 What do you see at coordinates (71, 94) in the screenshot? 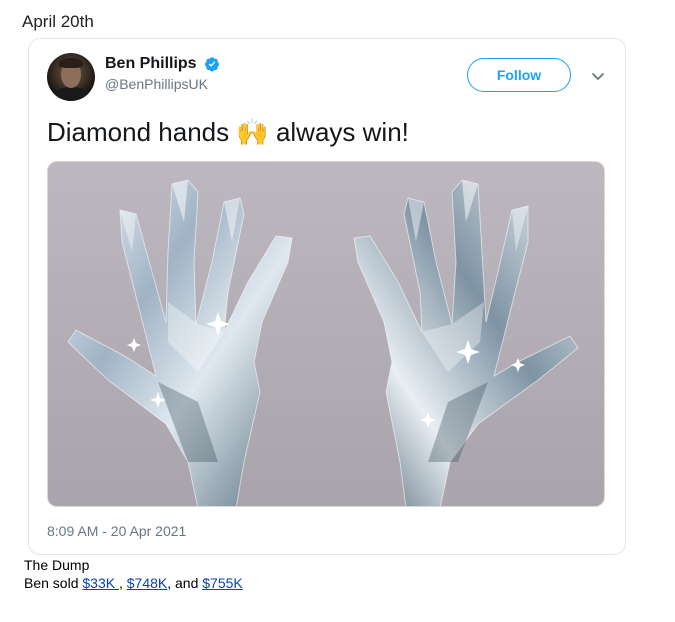
I see `avatar-shoulders` at bounding box center [71, 94].